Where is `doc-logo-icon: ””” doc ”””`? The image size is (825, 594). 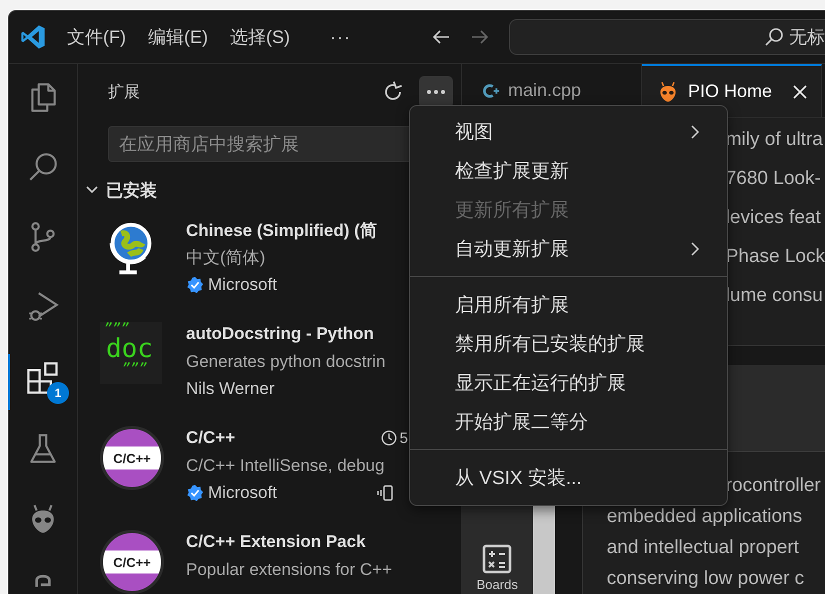
doc-logo-icon: ””” doc ””” is located at coordinates (131, 353).